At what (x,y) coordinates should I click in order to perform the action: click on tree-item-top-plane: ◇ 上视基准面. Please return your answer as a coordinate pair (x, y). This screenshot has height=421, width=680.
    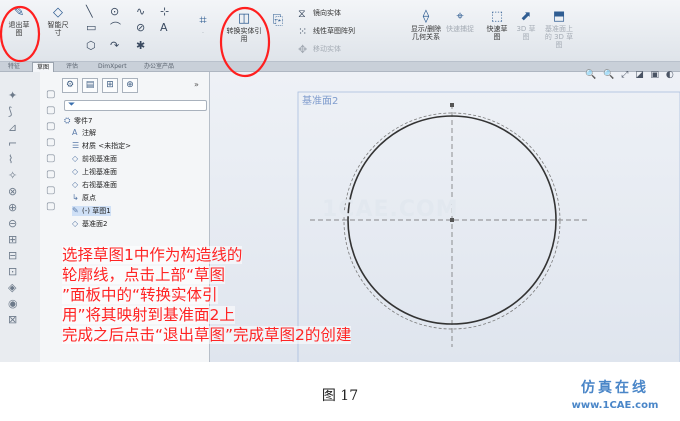
    Looking at the image, I should click on (94, 172).